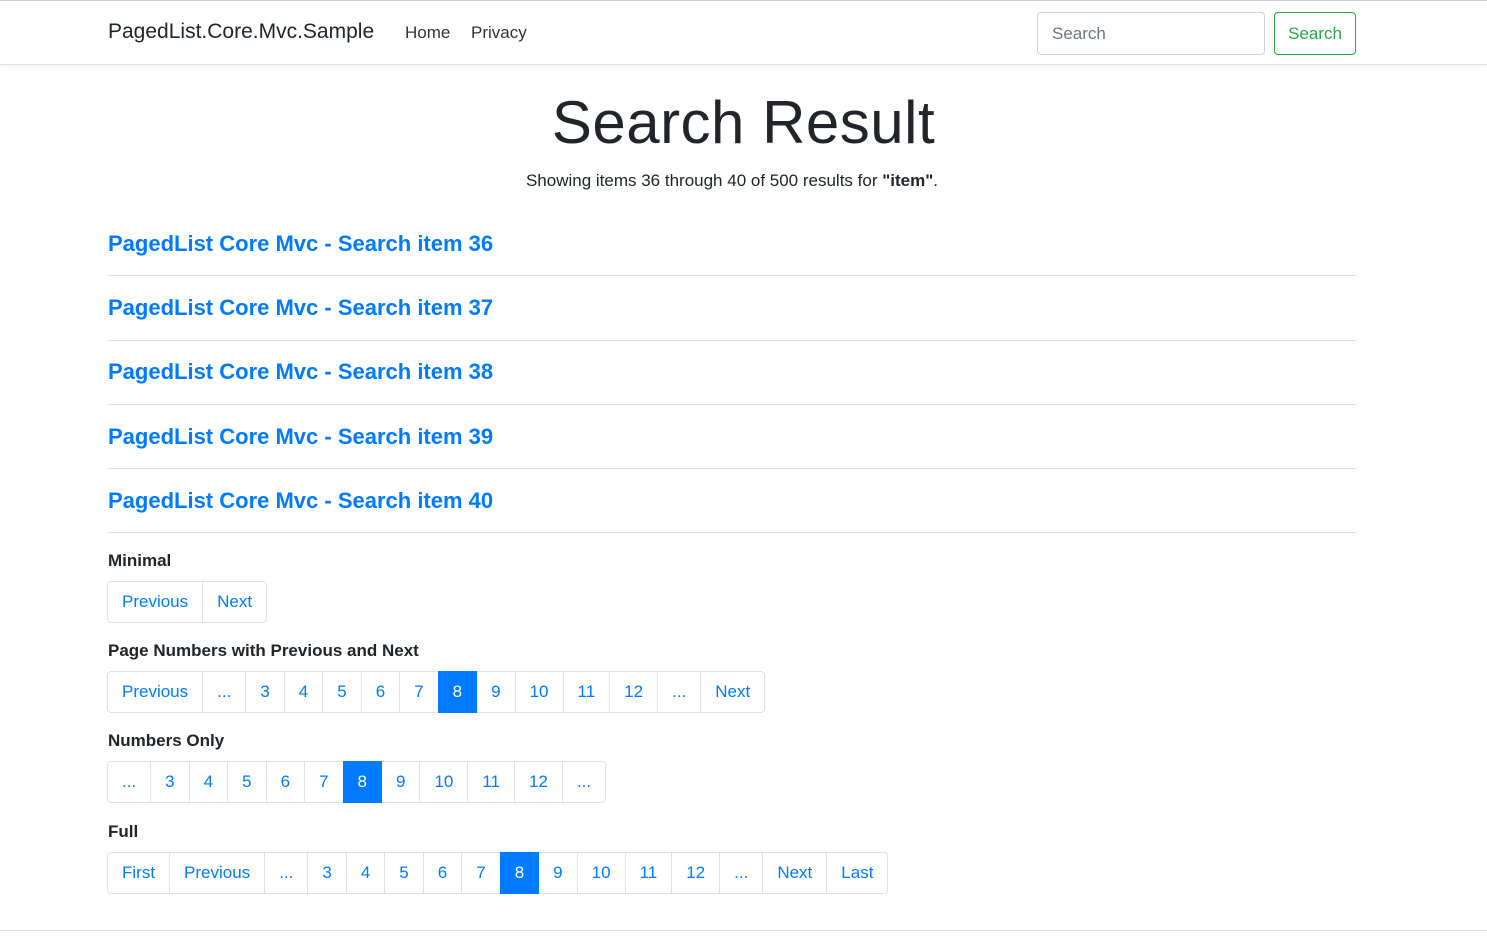 The image size is (1487, 940). What do you see at coordinates (731, 244) in the screenshot?
I see `list-item: PagedList Core Mvc - Search item 36` at bounding box center [731, 244].